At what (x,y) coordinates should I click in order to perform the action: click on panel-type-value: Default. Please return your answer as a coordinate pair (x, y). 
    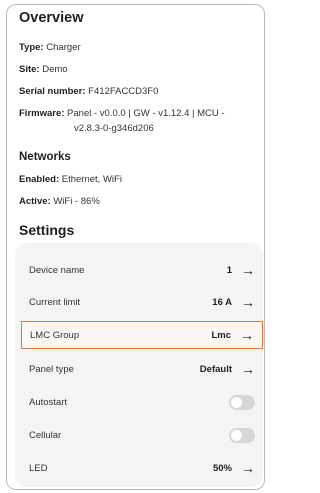
    Looking at the image, I should click on (215, 369).